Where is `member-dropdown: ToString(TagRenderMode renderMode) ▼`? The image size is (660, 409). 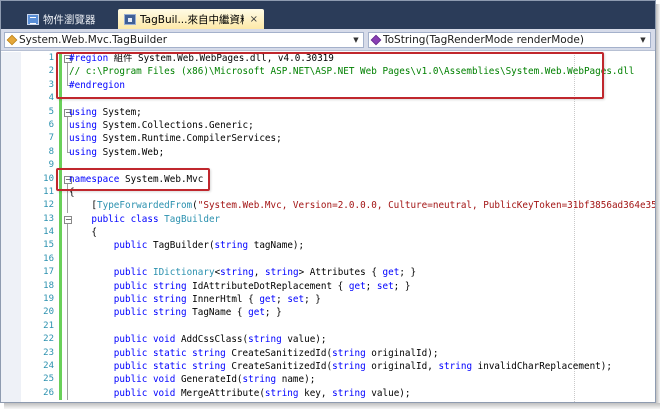
member-dropdown: ToString(TagRenderMode renderMode) ▼ is located at coordinates (509, 40).